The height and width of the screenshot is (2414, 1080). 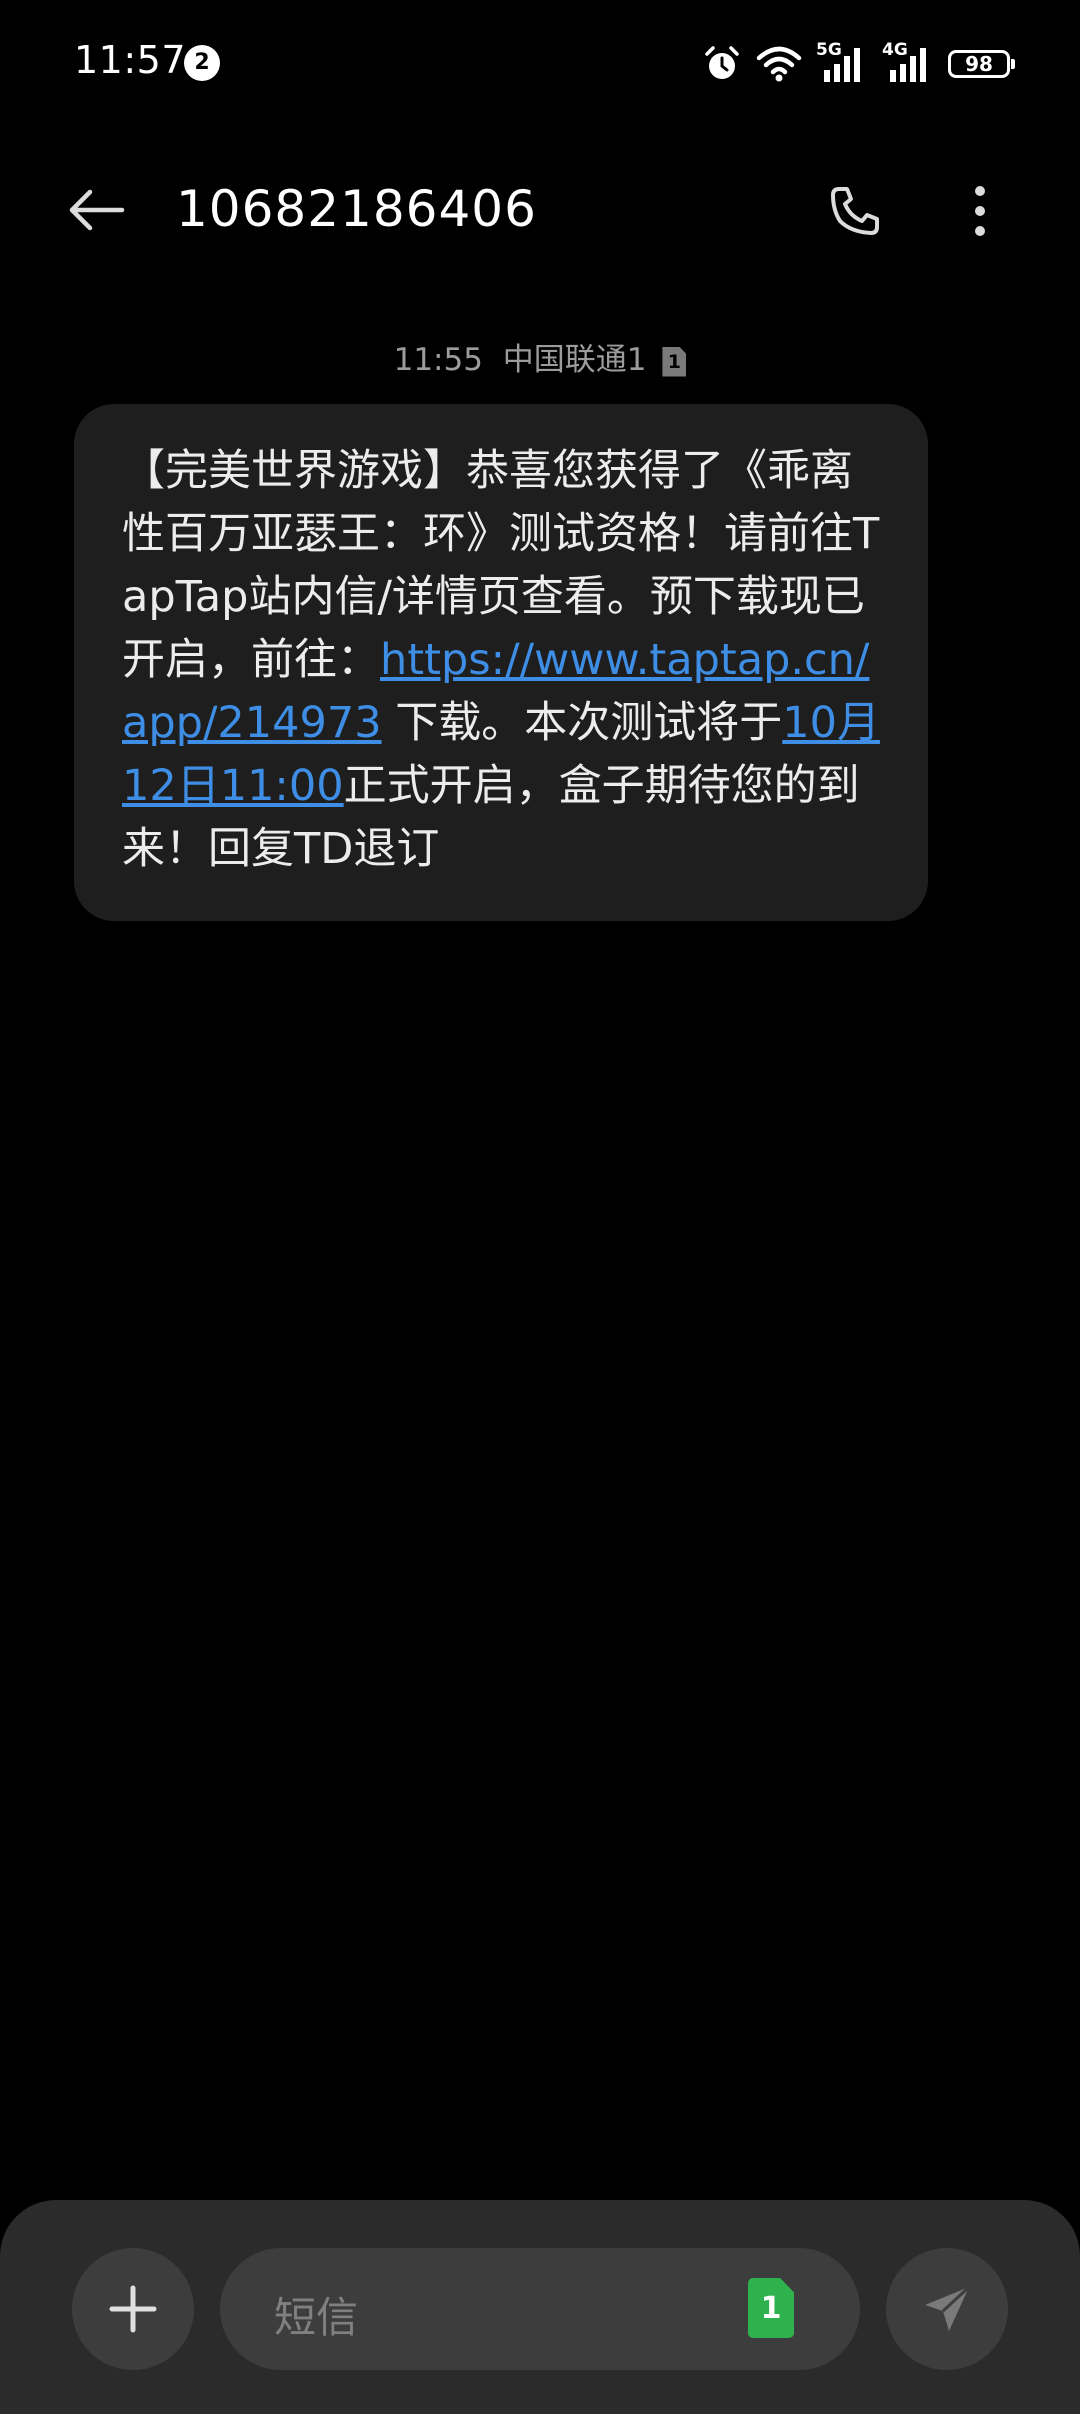 I want to click on wifi-icon, so click(x=779, y=64).